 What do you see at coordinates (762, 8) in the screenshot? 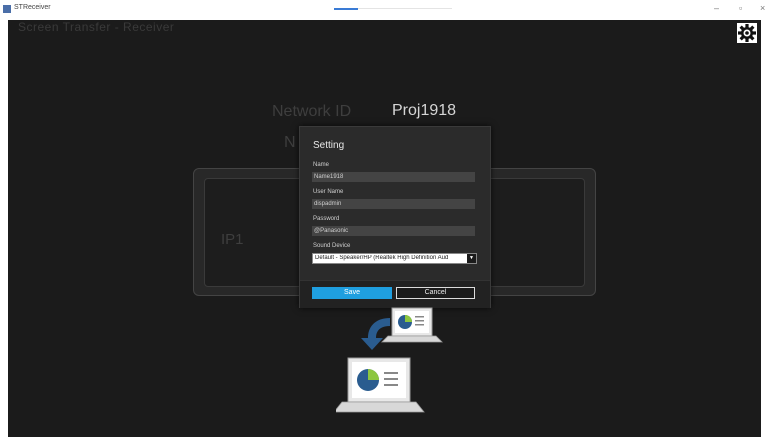
I see `close-button: ×` at bounding box center [762, 8].